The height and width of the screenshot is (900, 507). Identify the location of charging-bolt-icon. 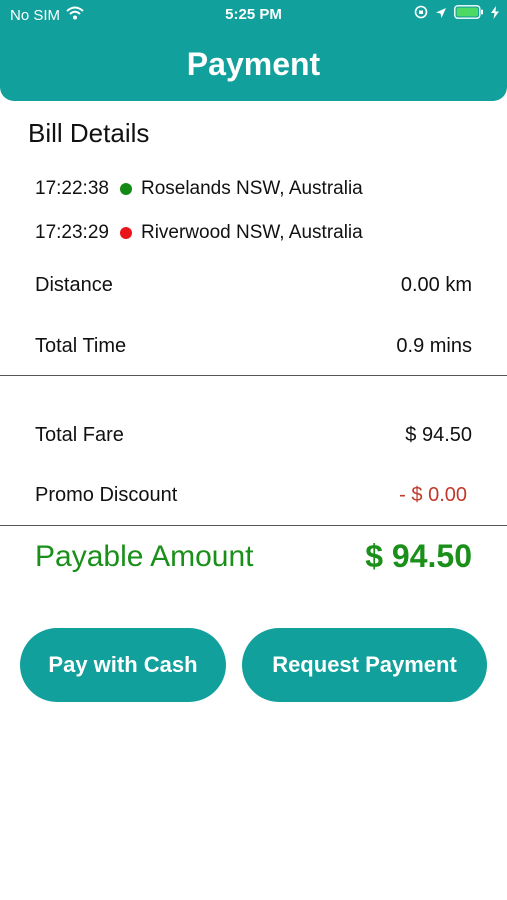
(495, 14).